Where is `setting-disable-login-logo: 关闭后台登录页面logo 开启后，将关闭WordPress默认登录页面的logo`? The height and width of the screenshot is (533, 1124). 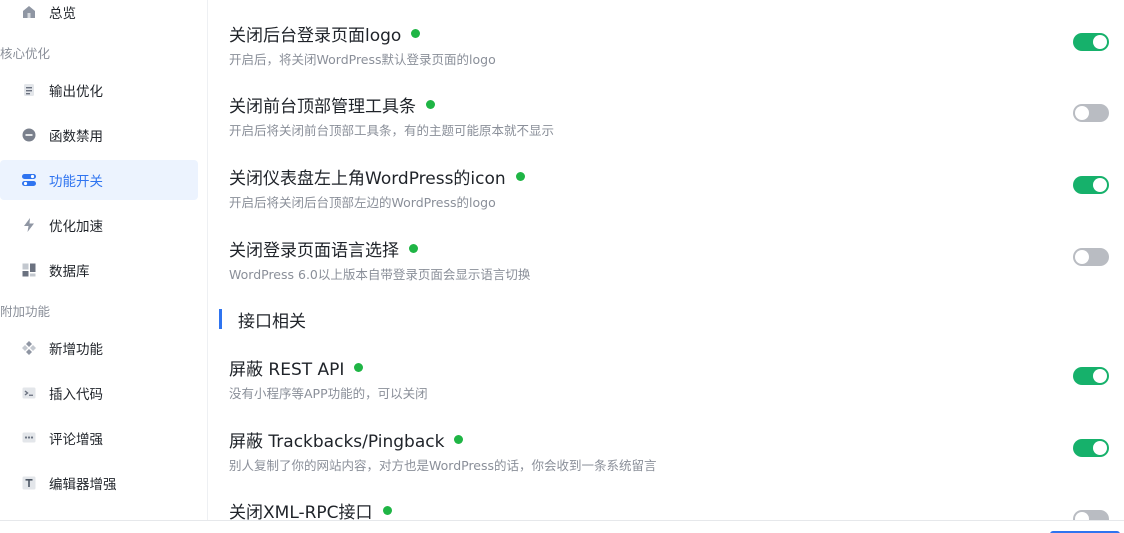 setting-disable-login-logo: 关闭后台登录页面logo 开启后，将关闭WordPress默认登录页面的logo is located at coordinates (669, 51).